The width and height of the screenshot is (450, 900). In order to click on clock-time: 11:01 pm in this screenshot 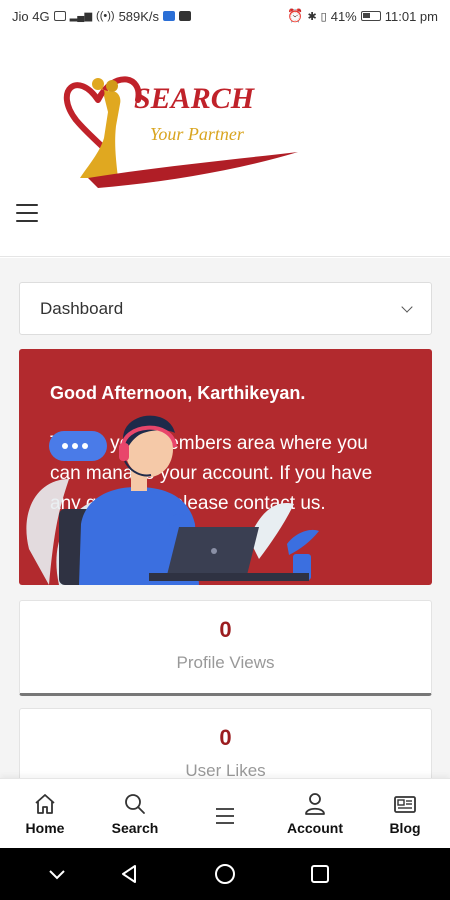, I will do `click(411, 16)`.